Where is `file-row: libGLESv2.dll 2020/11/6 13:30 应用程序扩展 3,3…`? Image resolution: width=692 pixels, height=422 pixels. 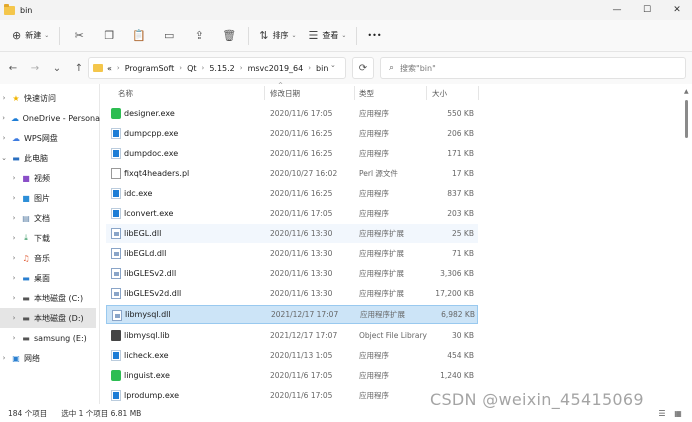
file-row: libGLESv2.dll 2020/11/6 13:30 应用程序扩展 3,3… is located at coordinates (292, 273).